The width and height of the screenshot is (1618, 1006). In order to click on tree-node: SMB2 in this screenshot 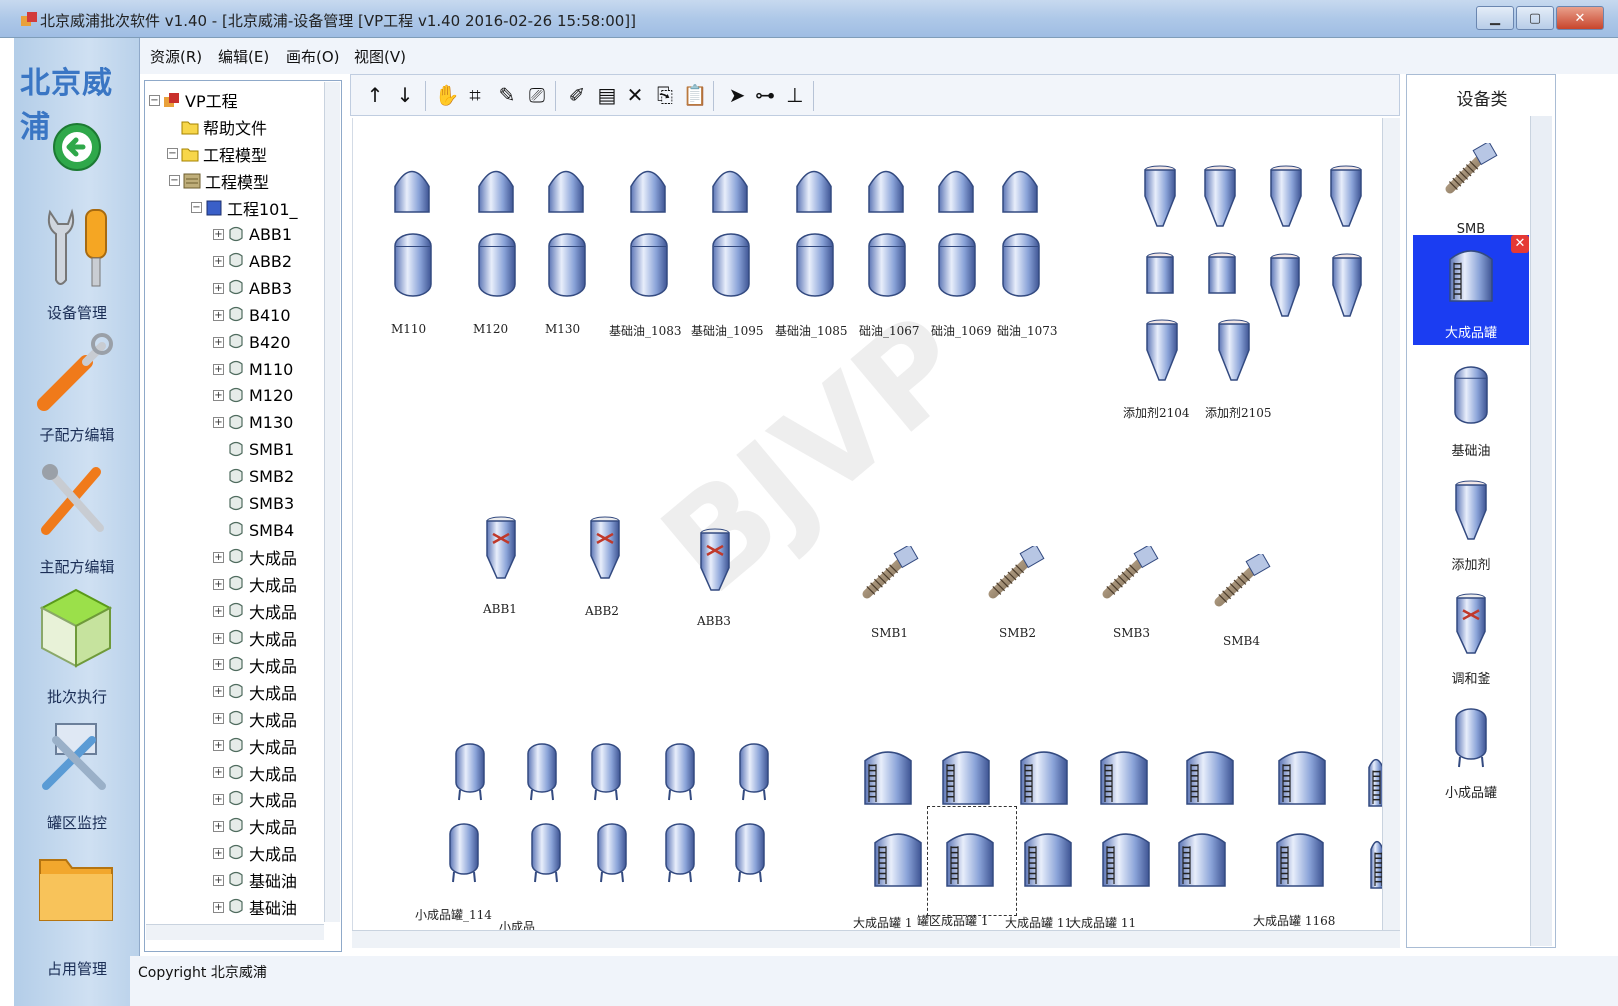, I will do `click(253, 477)`.